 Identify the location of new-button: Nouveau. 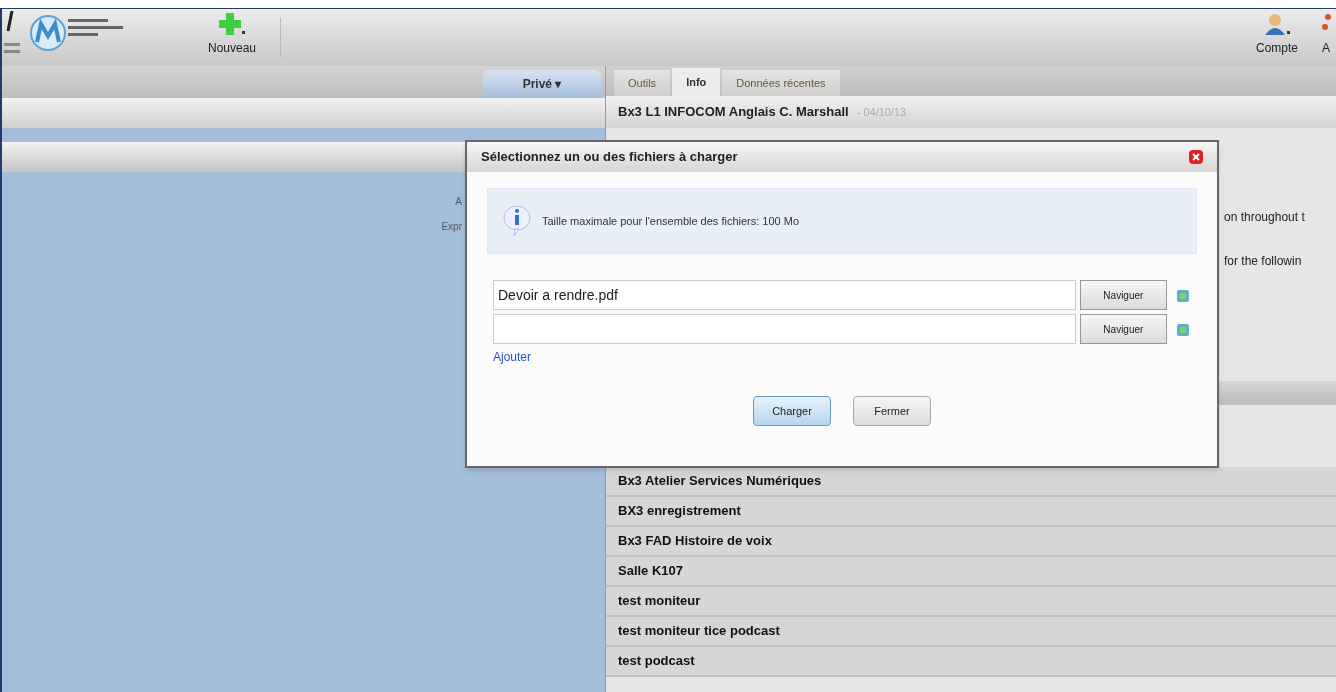
(232, 33).